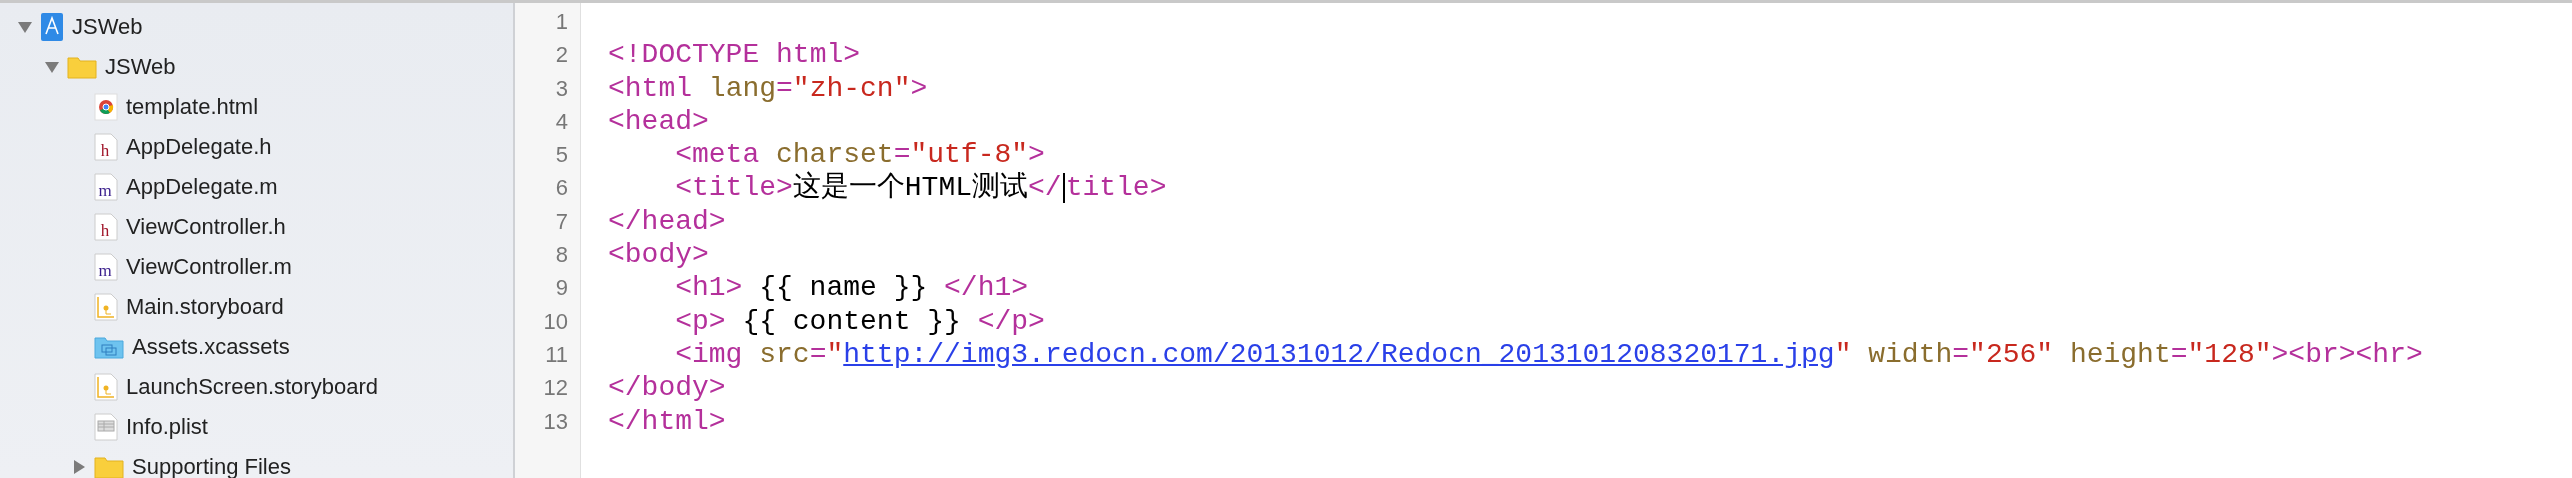 The image size is (2572, 478). I want to click on project-icon, so click(52, 27).